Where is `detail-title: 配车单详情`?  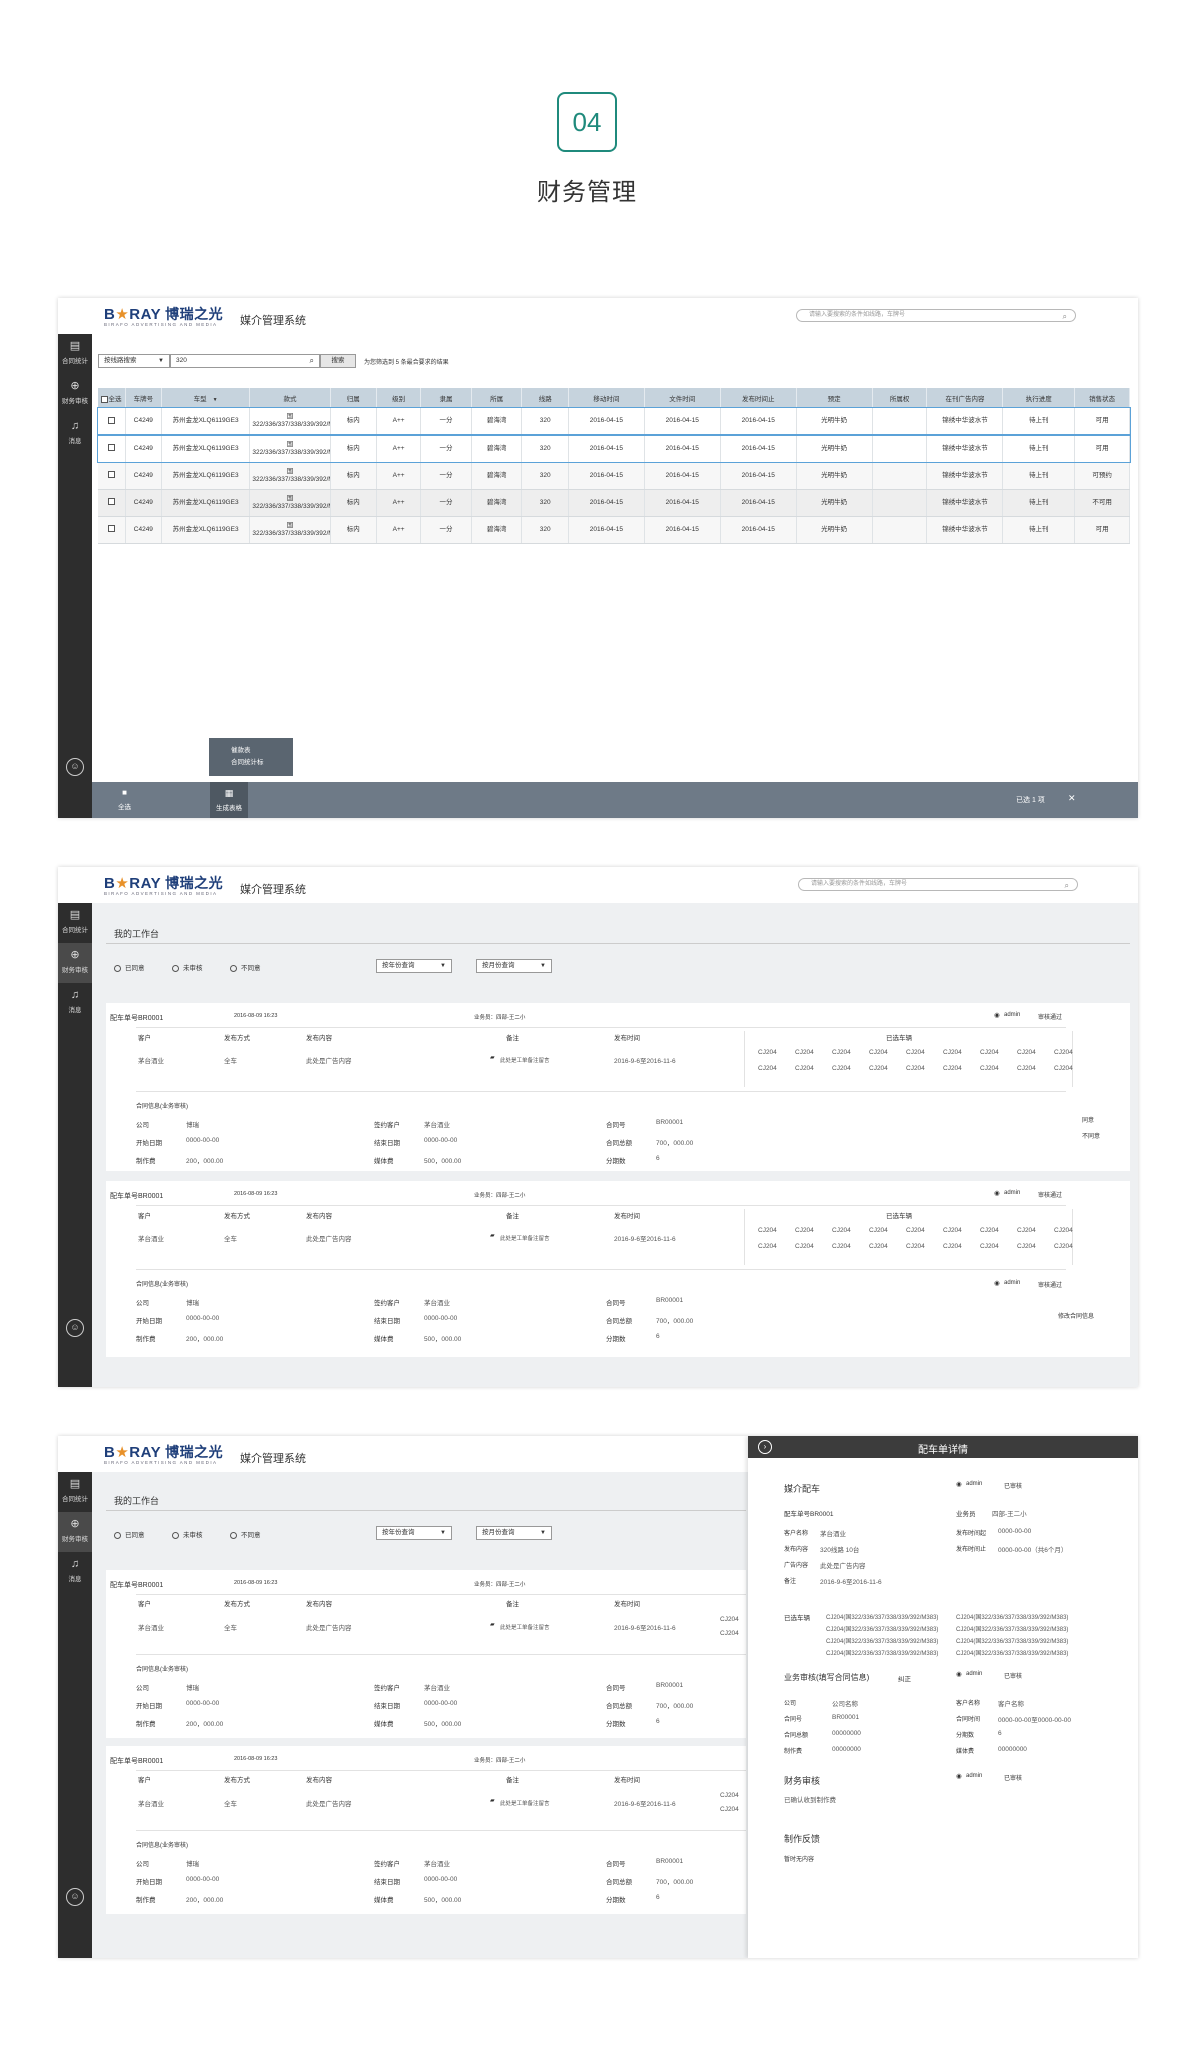 detail-title: 配车单详情 is located at coordinates (943, 1450).